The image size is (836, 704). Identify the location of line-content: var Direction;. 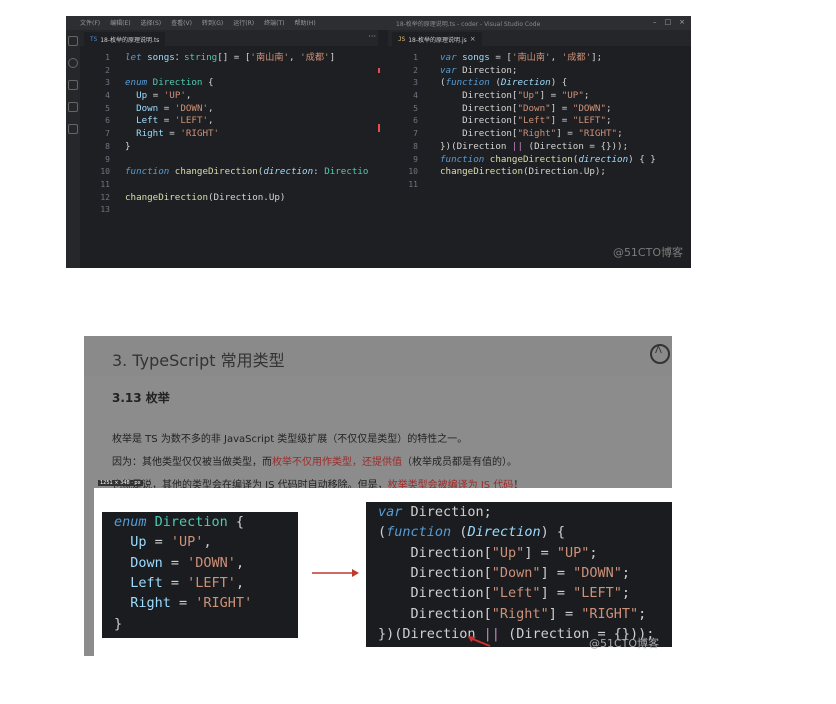
(478, 71).